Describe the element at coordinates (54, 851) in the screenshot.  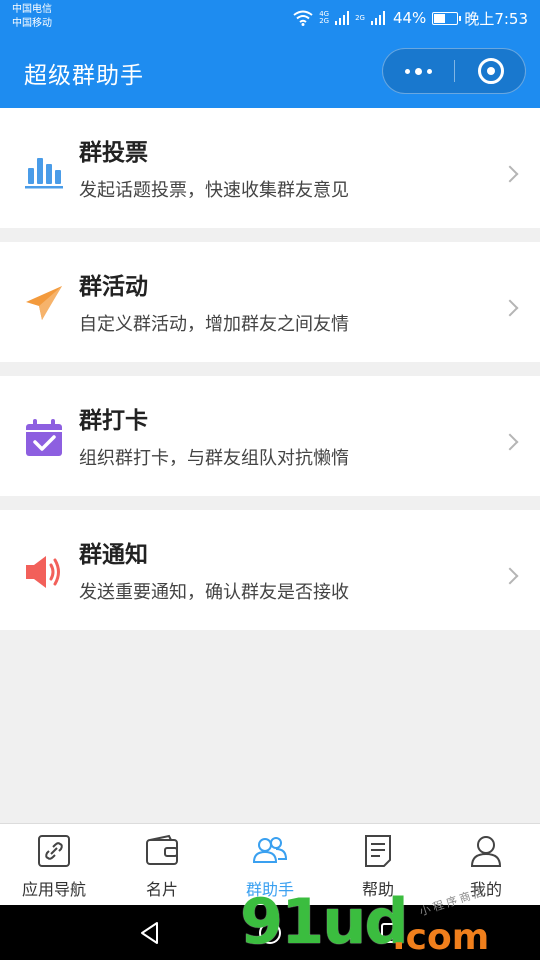
I see `link-icon` at that location.